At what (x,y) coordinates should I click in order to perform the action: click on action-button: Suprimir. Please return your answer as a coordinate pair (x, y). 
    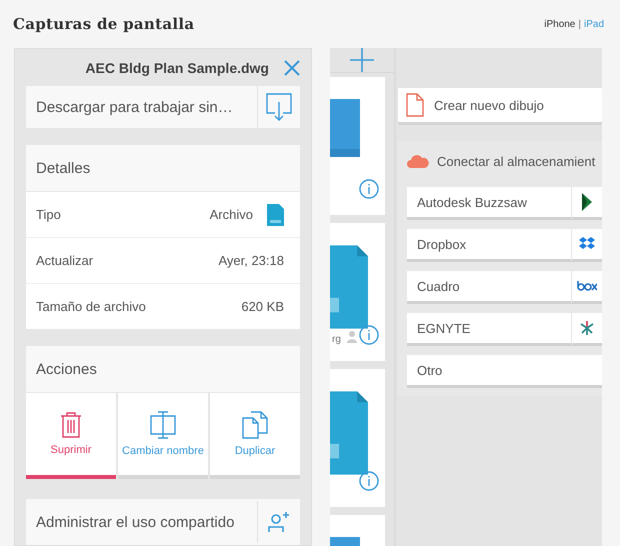
    Looking at the image, I should click on (71, 436).